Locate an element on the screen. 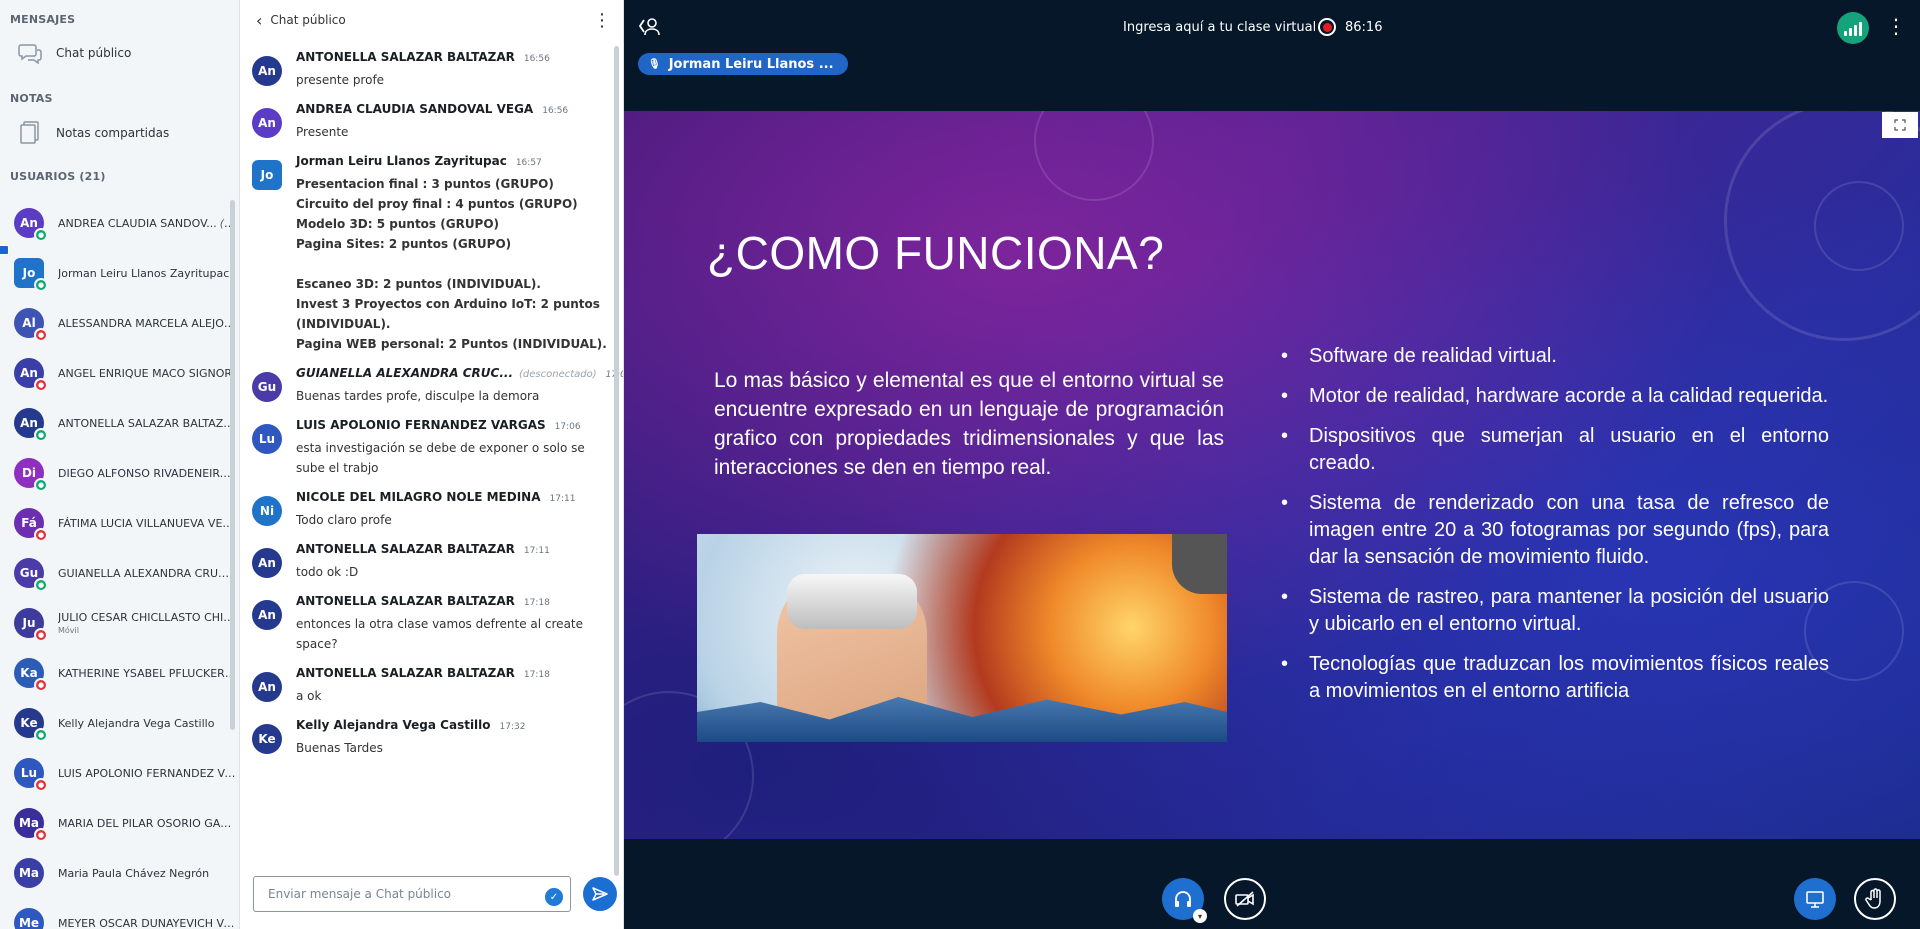 This screenshot has width=1920, height=929. avatar: Ju ● is located at coordinates (31, 625).